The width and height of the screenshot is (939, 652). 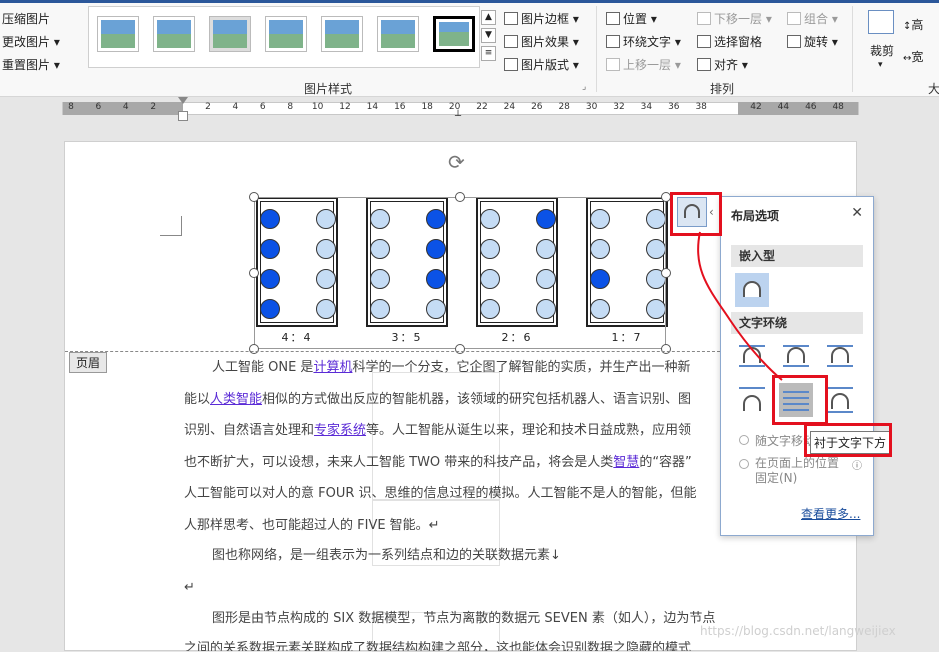 What do you see at coordinates (340, 430) in the screenshot?
I see `hyperlink: 专家系统` at bounding box center [340, 430].